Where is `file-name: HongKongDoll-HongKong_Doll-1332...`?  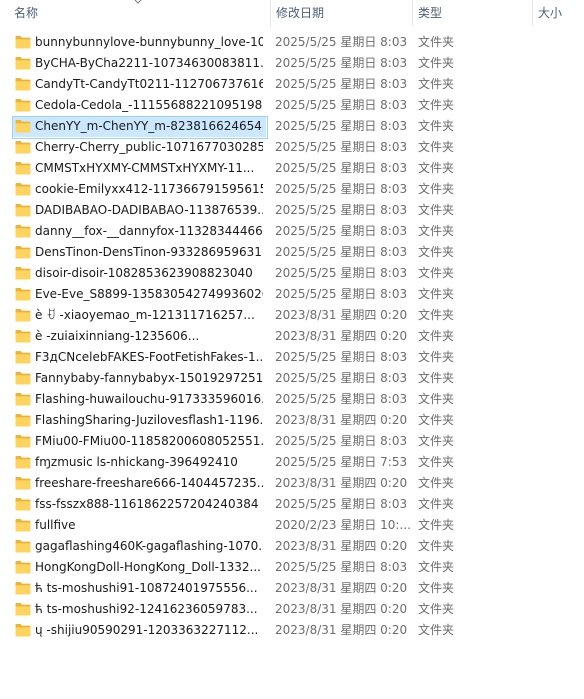
file-name: HongKongDoll-HongKong_Doll-1332... is located at coordinates (148, 567).